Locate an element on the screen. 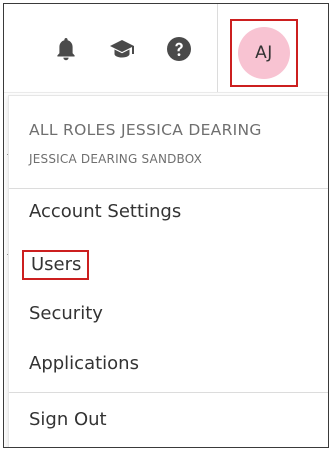 The image size is (334, 452). topbar-divider is located at coordinates (217, 48).